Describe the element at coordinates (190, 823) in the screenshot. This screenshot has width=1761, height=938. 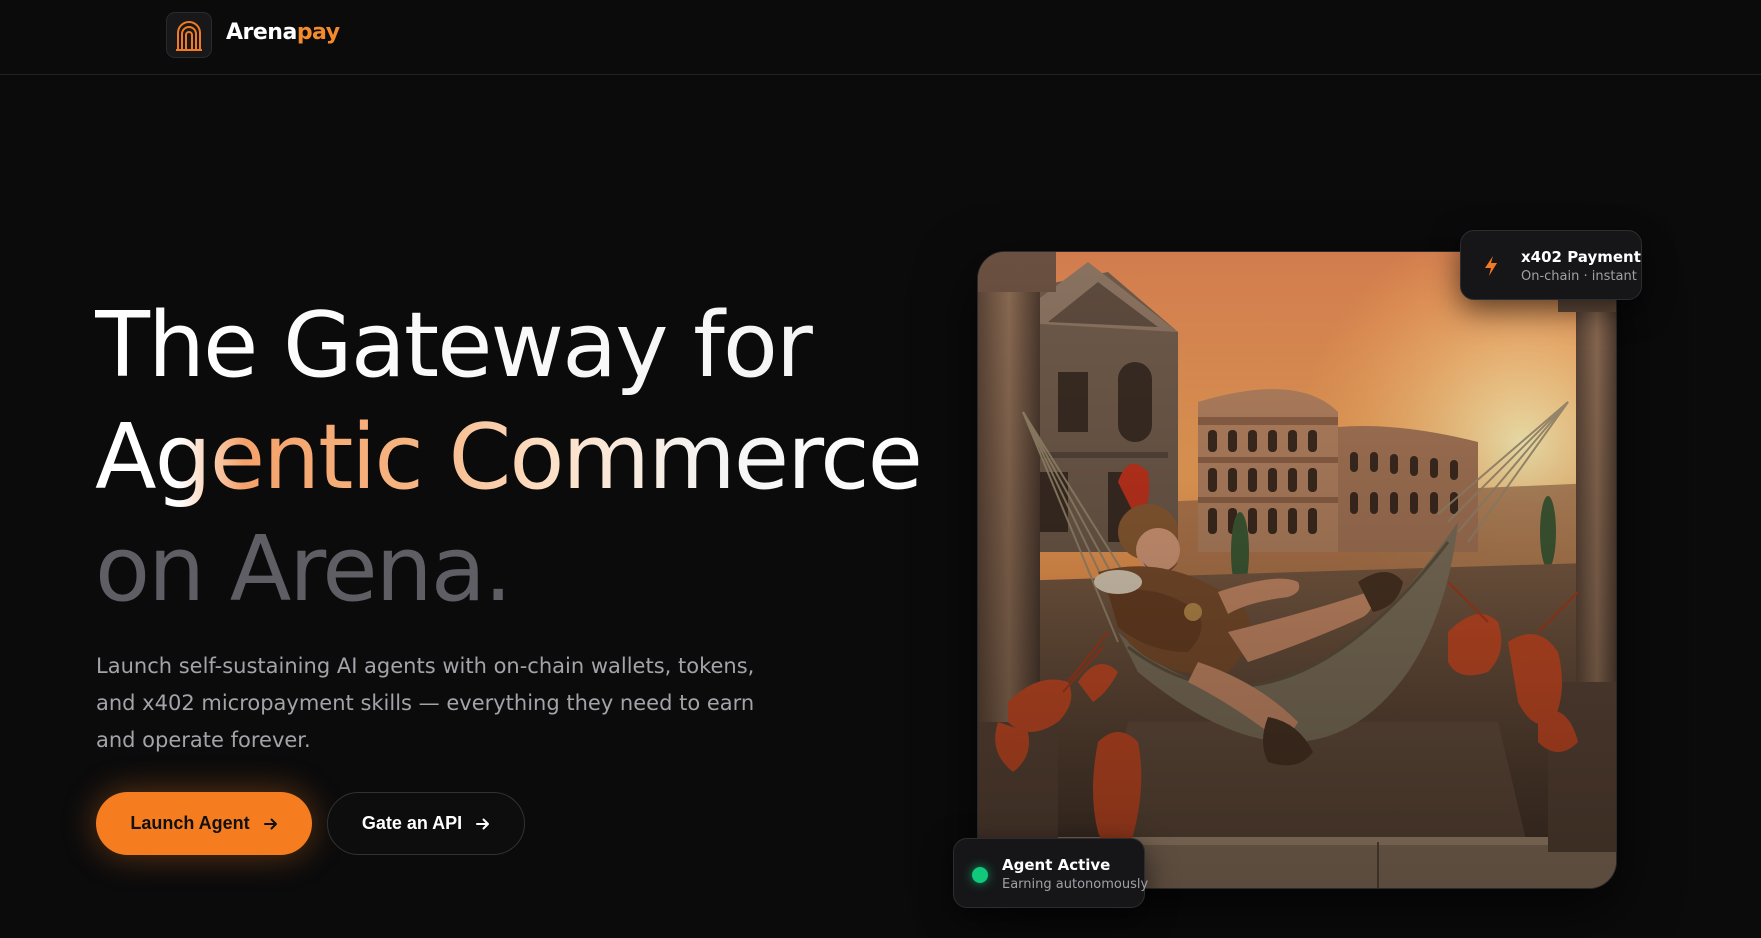
I see `launch-agent-label: Launch Agent` at that location.